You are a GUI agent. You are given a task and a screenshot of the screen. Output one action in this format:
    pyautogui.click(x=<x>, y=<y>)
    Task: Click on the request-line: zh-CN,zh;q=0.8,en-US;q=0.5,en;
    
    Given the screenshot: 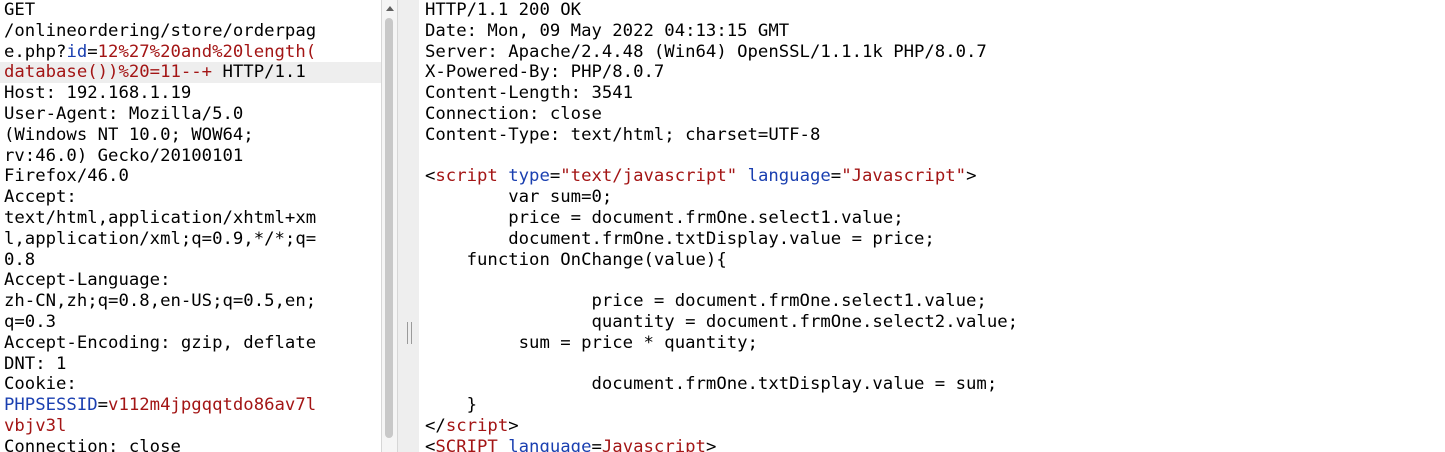 What is the action you would take?
    pyautogui.click(x=192, y=301)
    